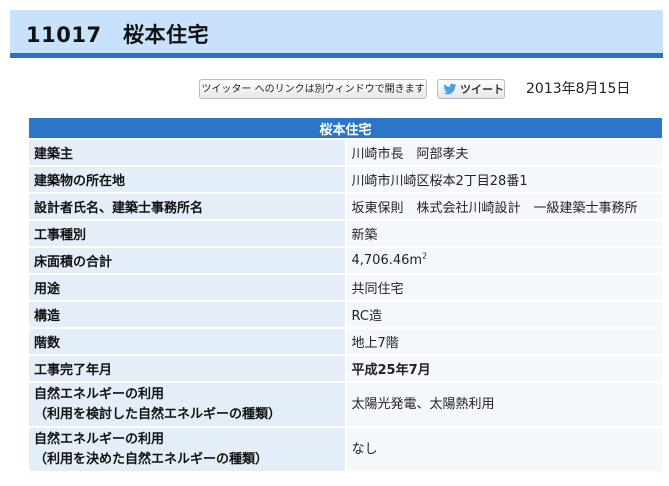 This screenshot has width=669, height=486. What do you see at coordinates (504, 260) in the screenshot?
I see `row-value-floor-area: 4,706.46m2` at bounding box center [504, 260].